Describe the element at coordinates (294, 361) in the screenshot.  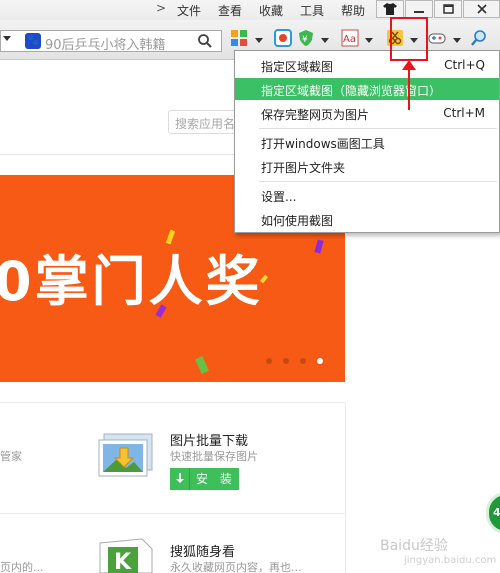
I see `carousel-dots` at that location.